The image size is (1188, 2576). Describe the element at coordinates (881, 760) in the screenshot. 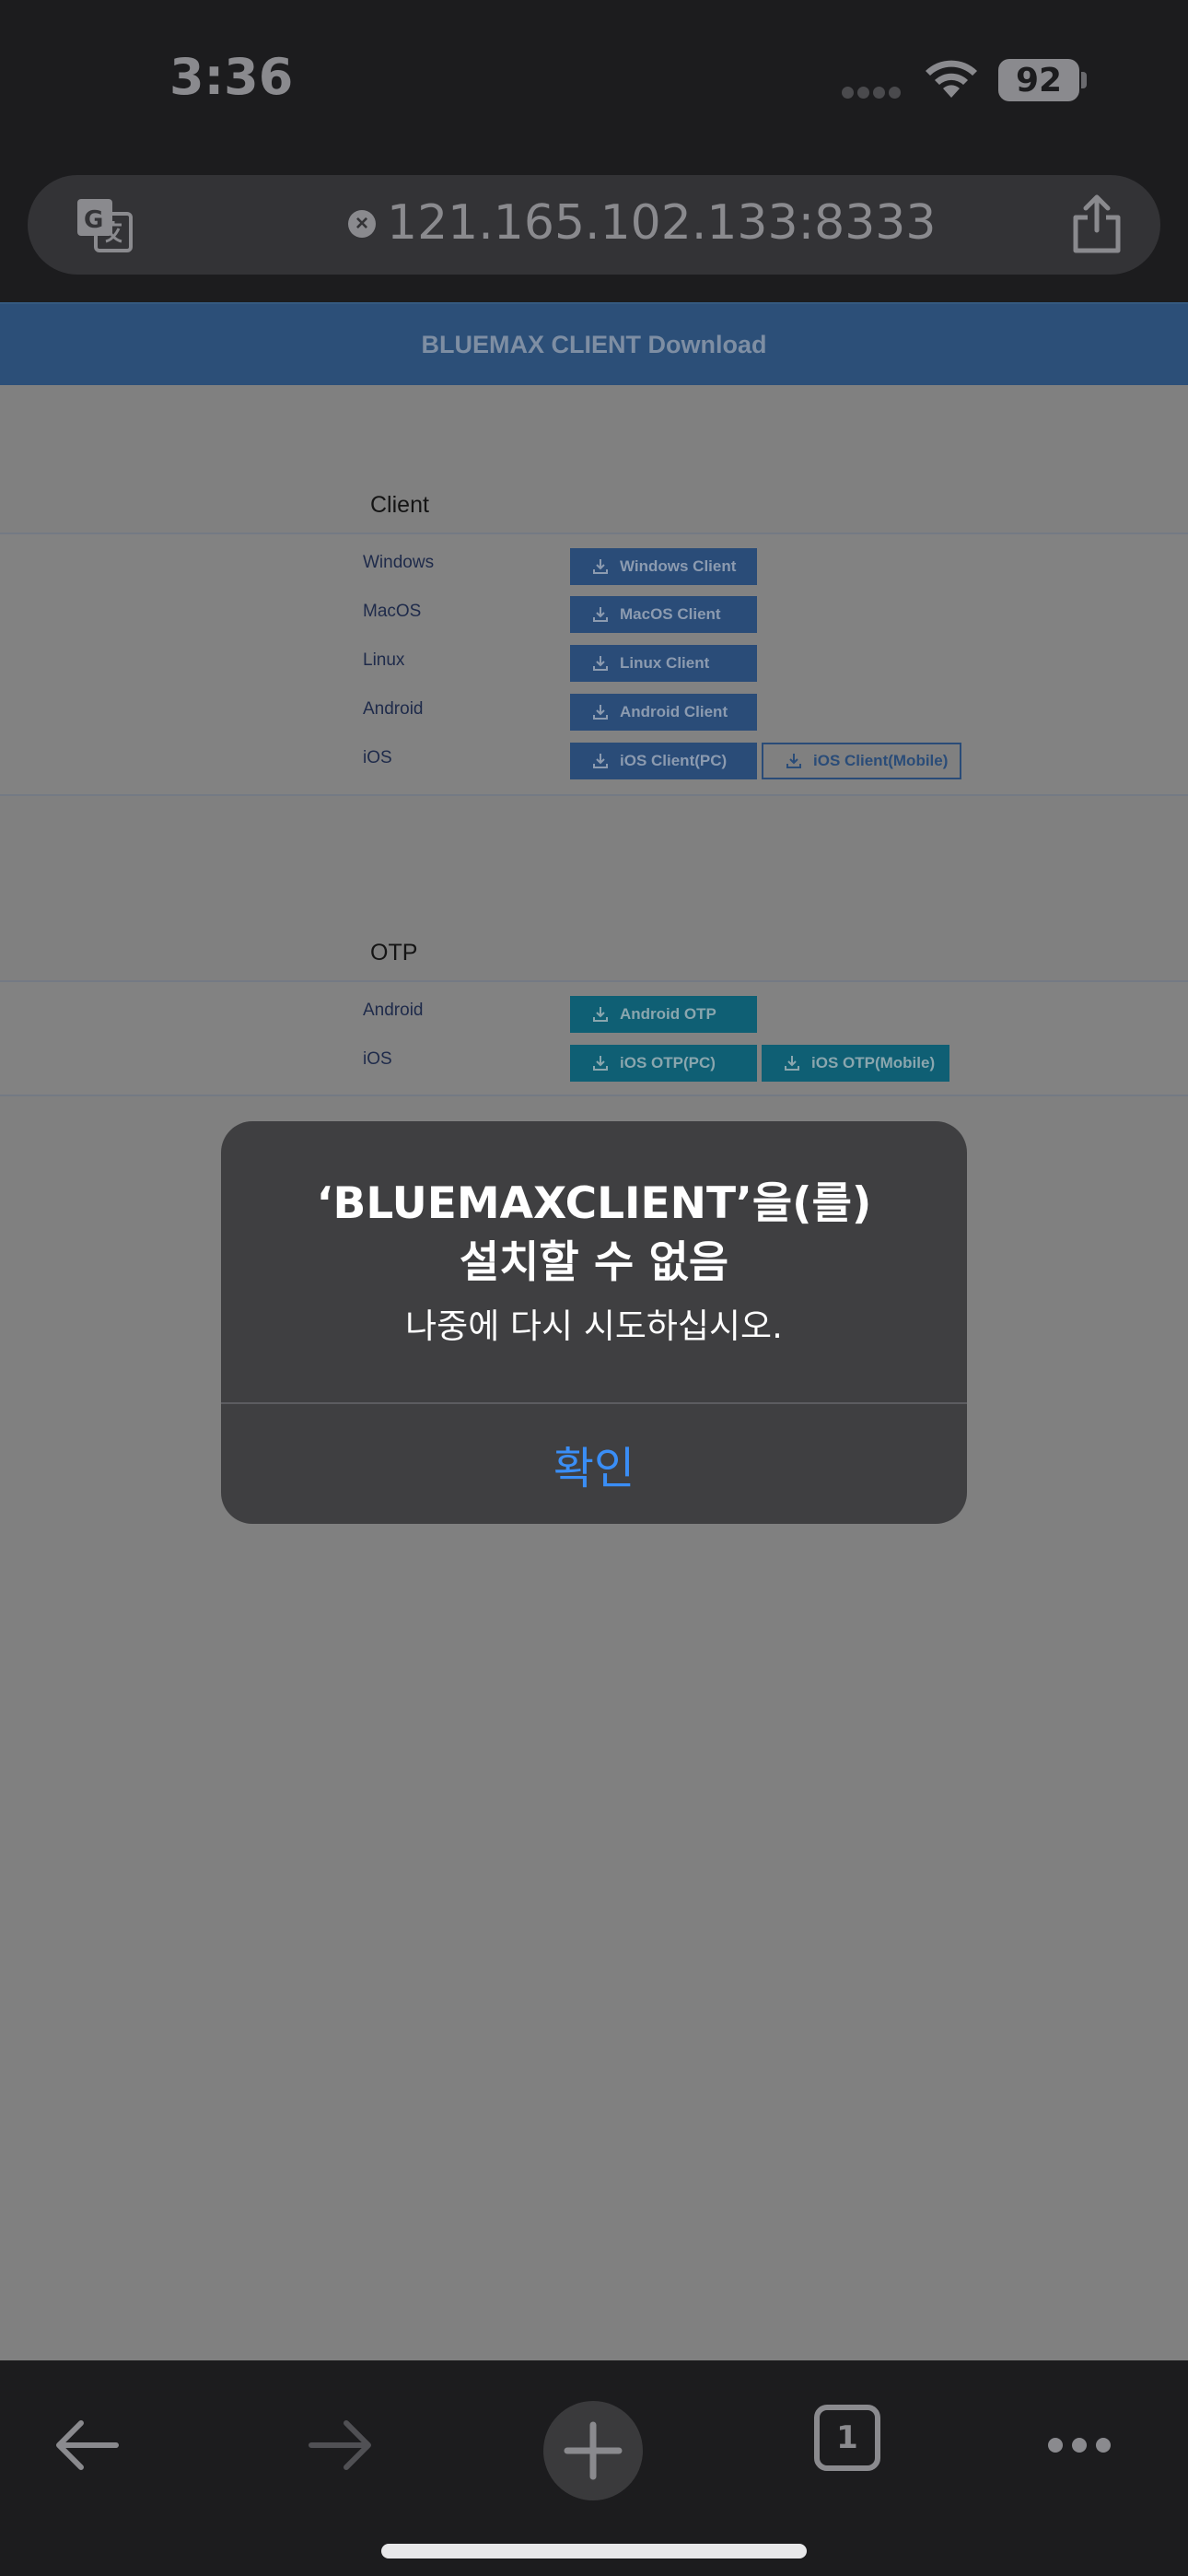

I see `ios-client-mobile-button-label: iOS Client(Mobile)` at that location.